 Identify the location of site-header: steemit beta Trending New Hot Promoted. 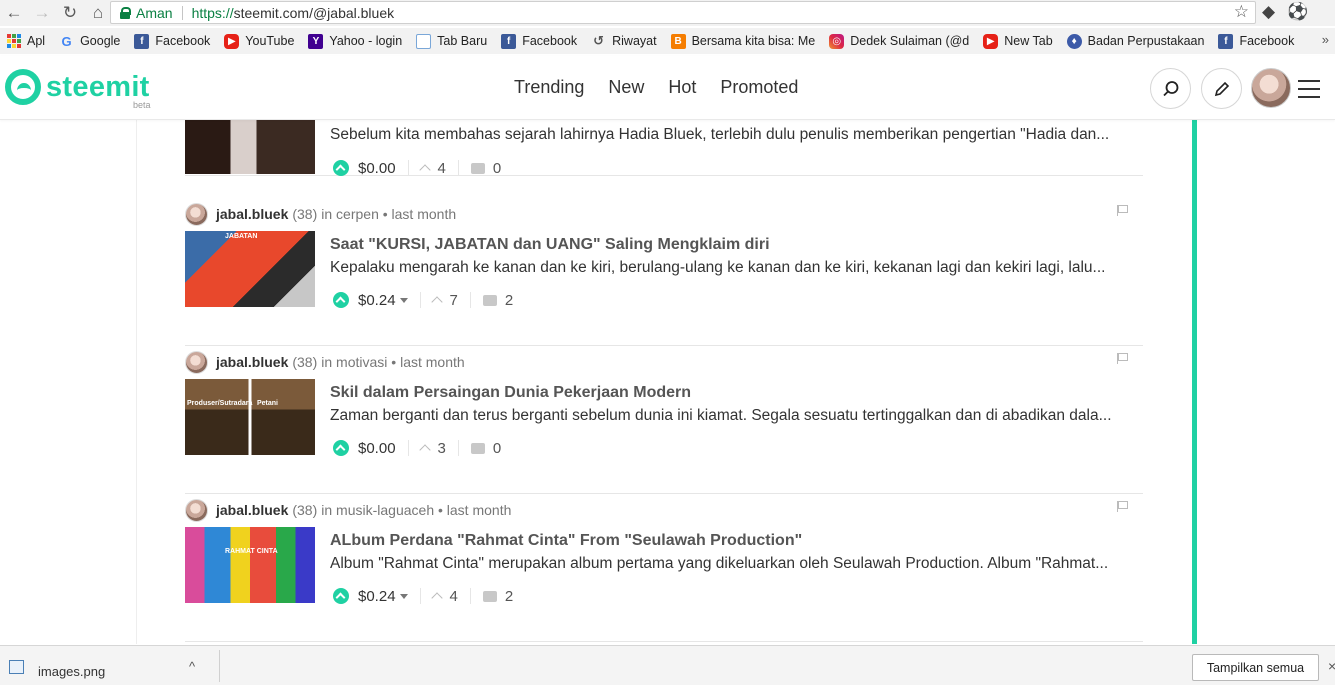
(667, 88).